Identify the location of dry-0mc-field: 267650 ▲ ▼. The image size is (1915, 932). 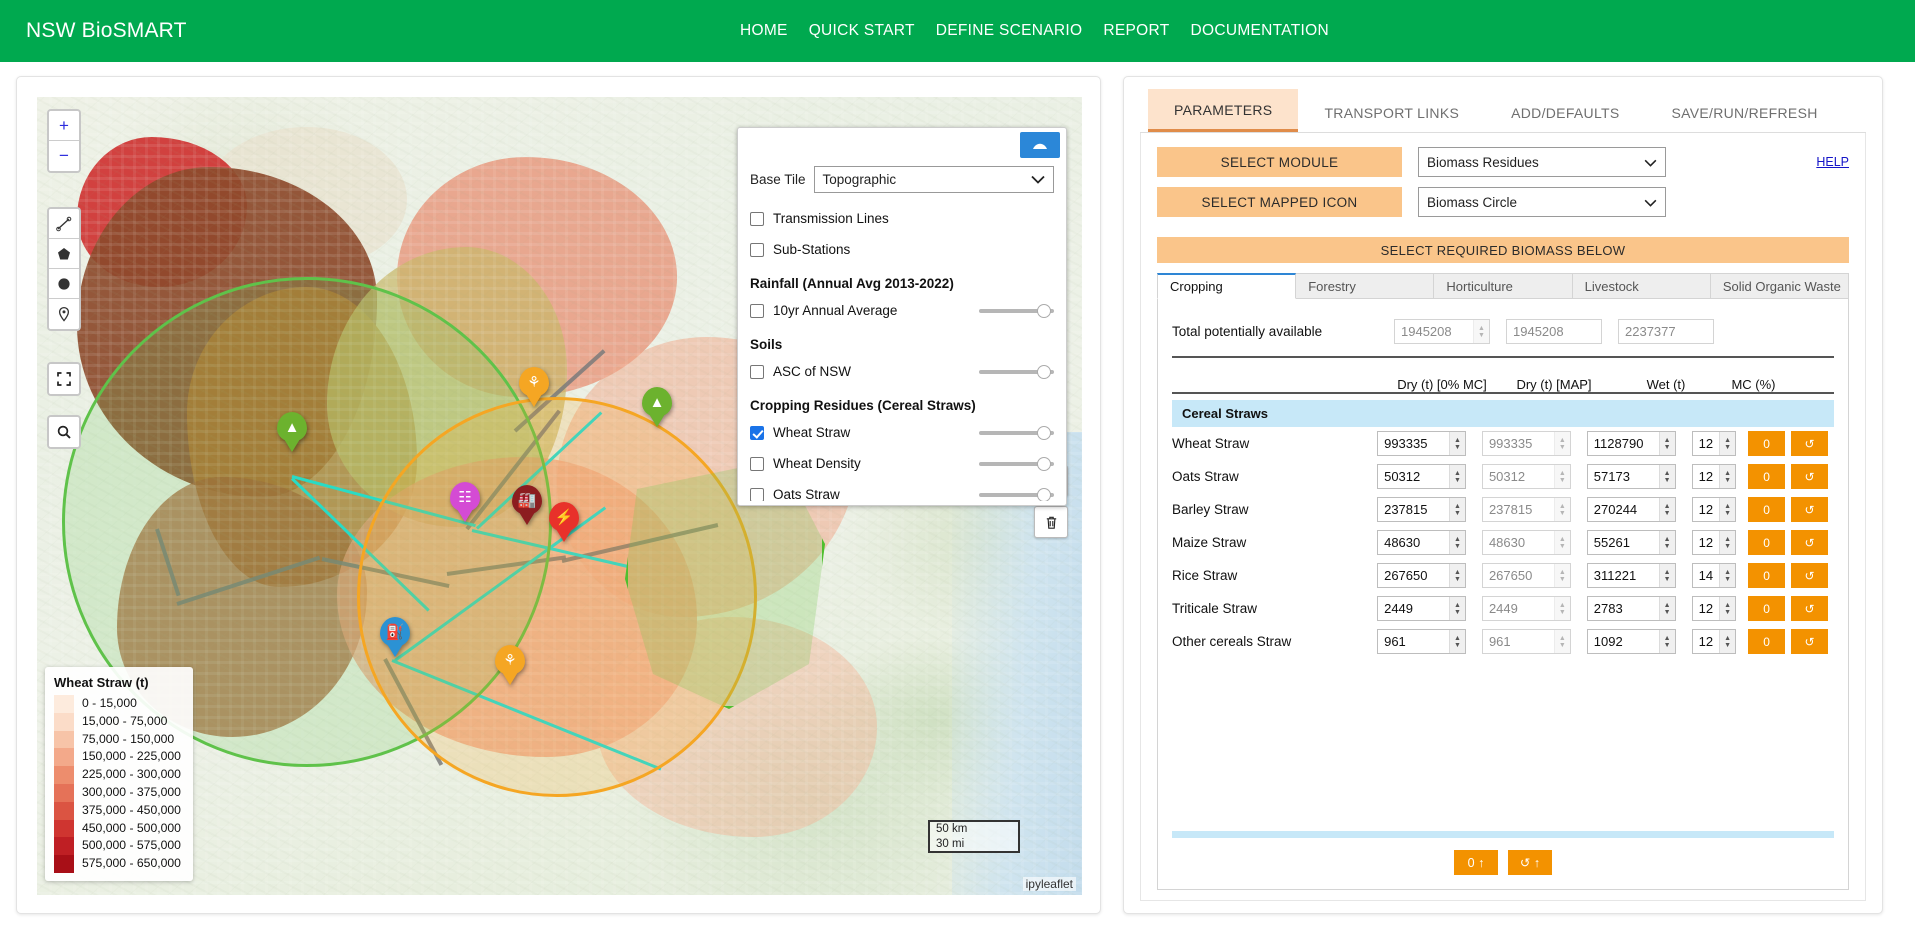
(1421, 575).